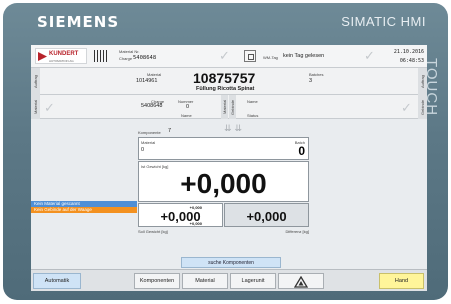 The height and width of the screenshot is (304, 451). I want to click on material-right-label: Gebinde, so click(422, 107).